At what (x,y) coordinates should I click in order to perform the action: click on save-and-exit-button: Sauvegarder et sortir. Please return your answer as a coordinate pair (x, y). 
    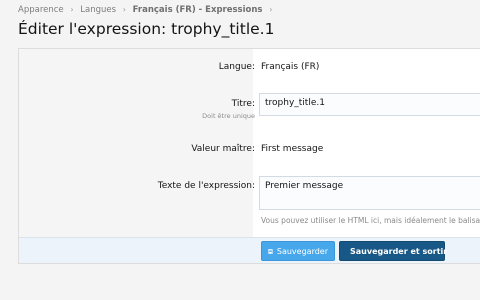
    Looking at the image, I should click on (393, 251).